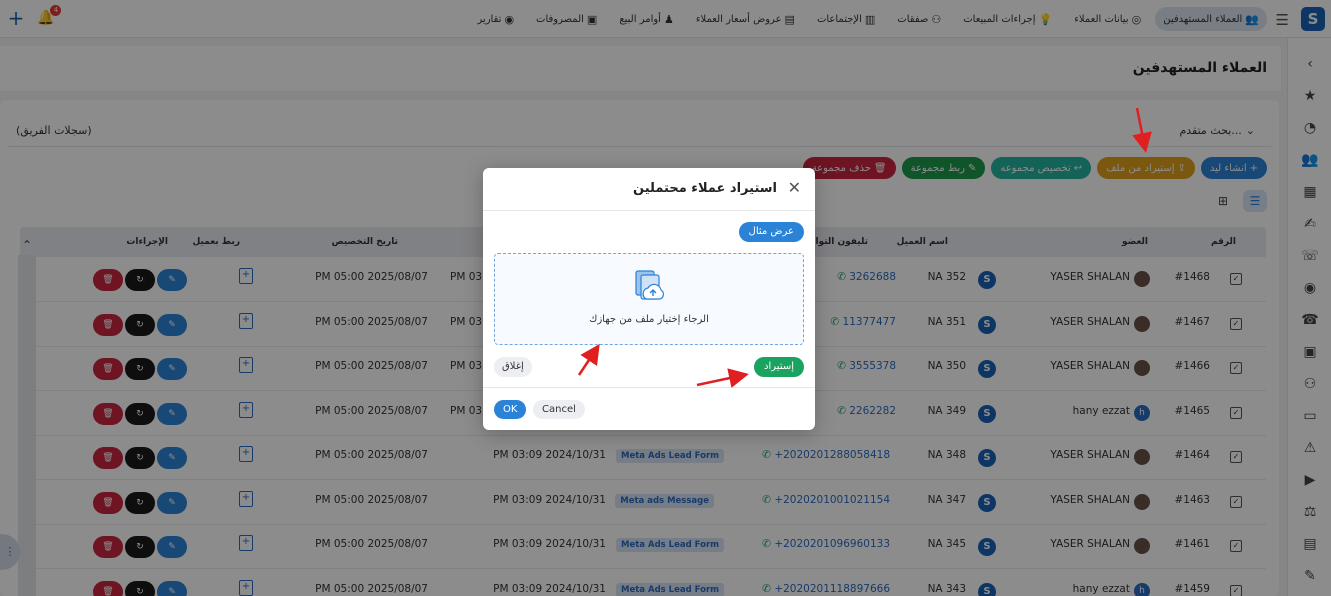 Image resolution: width=1331 pixels, height=596 pixels. Describe the element at coordinates (771, 232) in the screenshot. I see `show-example-button: عرض مثال` at that location.